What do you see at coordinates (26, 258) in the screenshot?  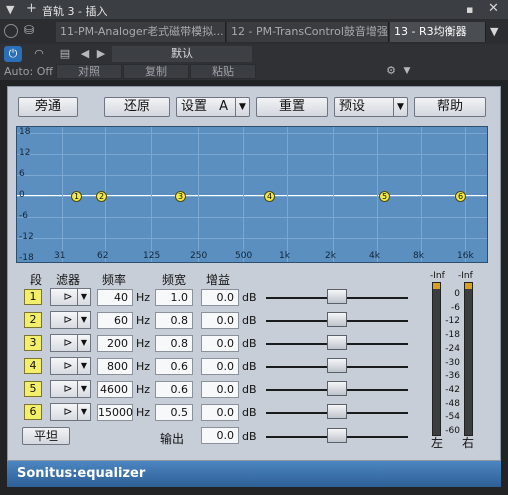 I see `y-tick-label: -18` at bounding box center [26, 258].